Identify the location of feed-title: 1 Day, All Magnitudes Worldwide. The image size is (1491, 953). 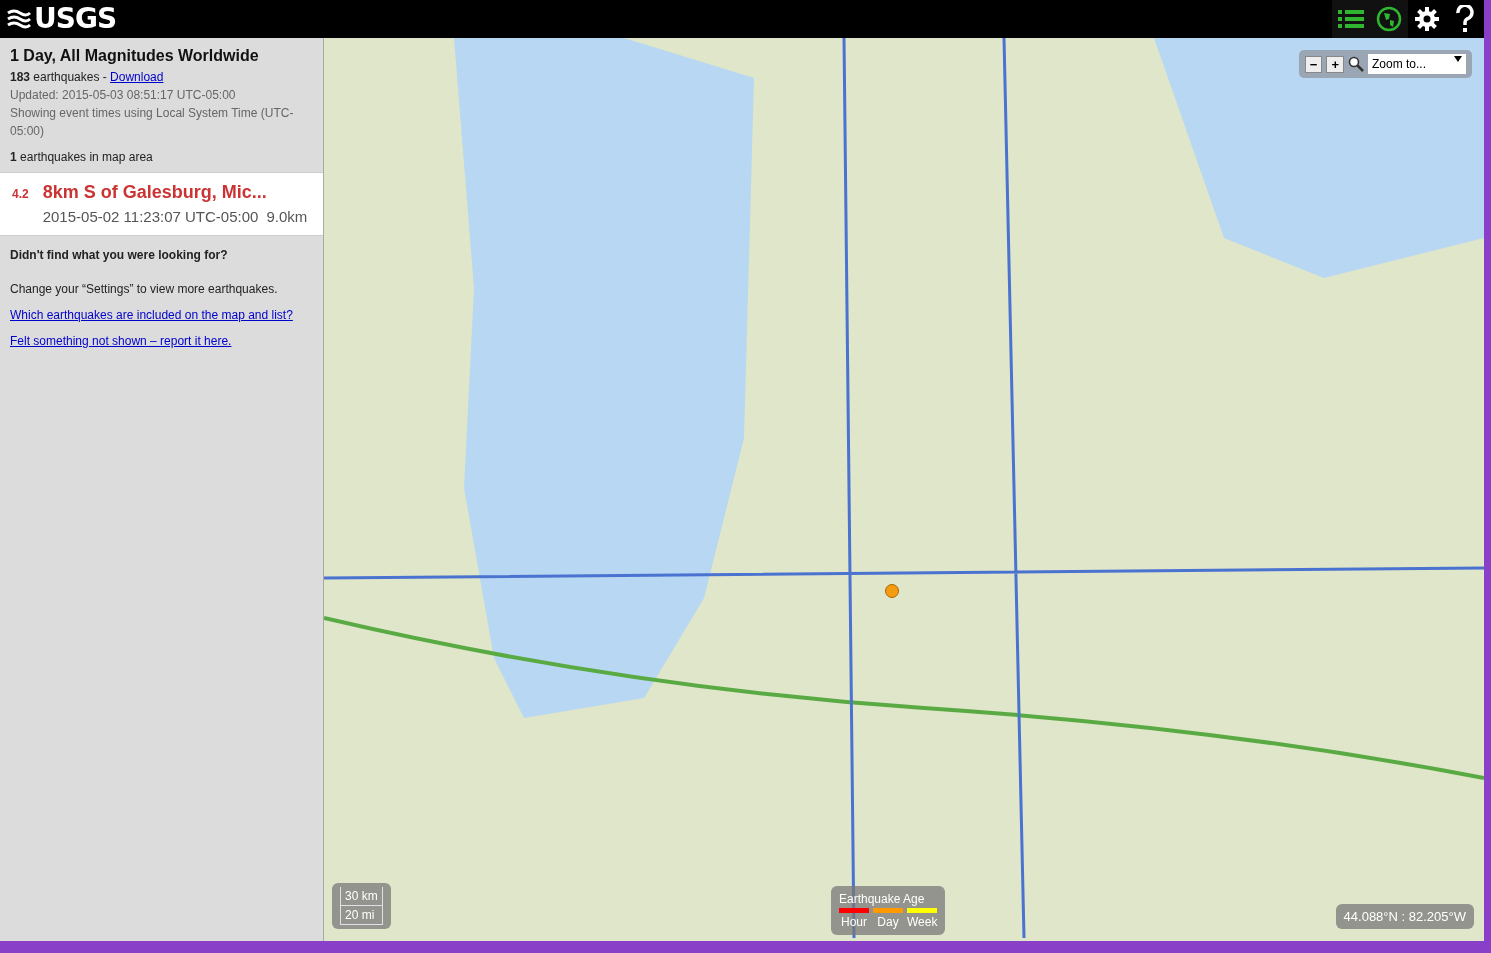
(135, 56).